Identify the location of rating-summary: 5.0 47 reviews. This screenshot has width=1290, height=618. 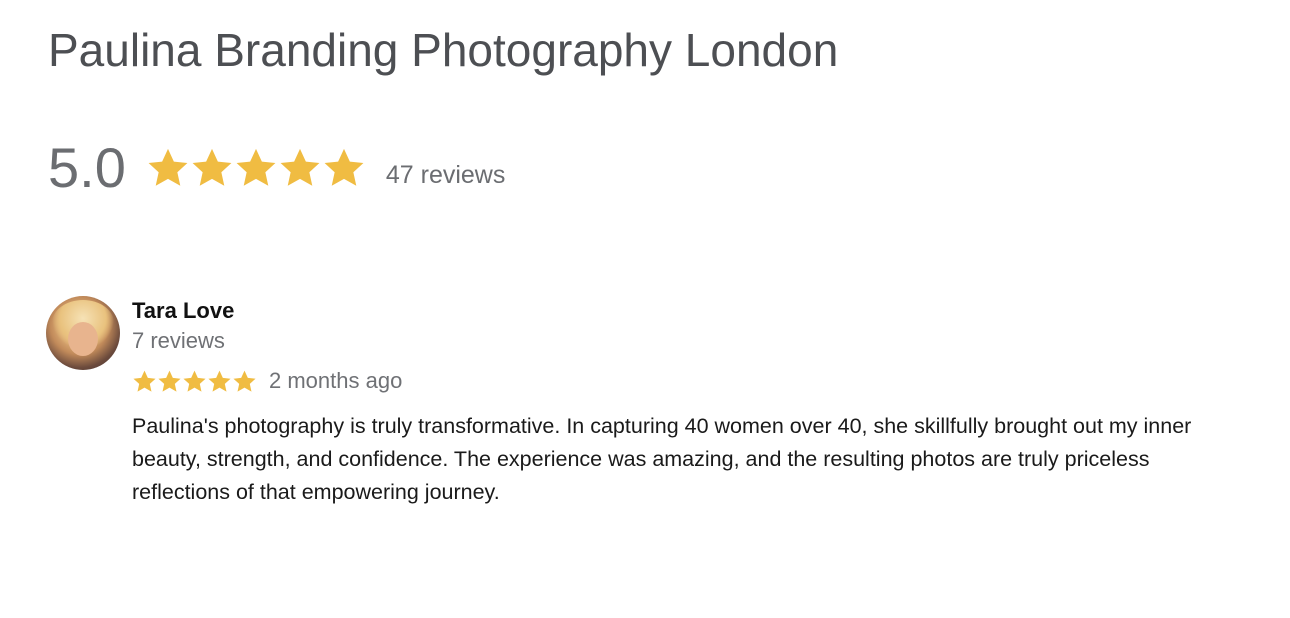
(276, 168).